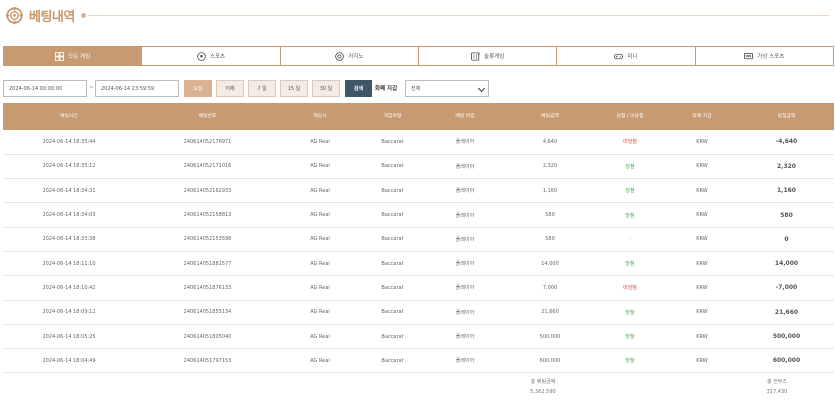 This screenshot has width=835, height=400. What do you see at coordinates (447, 88) in the screenshot?
I see `currency-wallet-select: 전체` at bounding box center [447, 88].